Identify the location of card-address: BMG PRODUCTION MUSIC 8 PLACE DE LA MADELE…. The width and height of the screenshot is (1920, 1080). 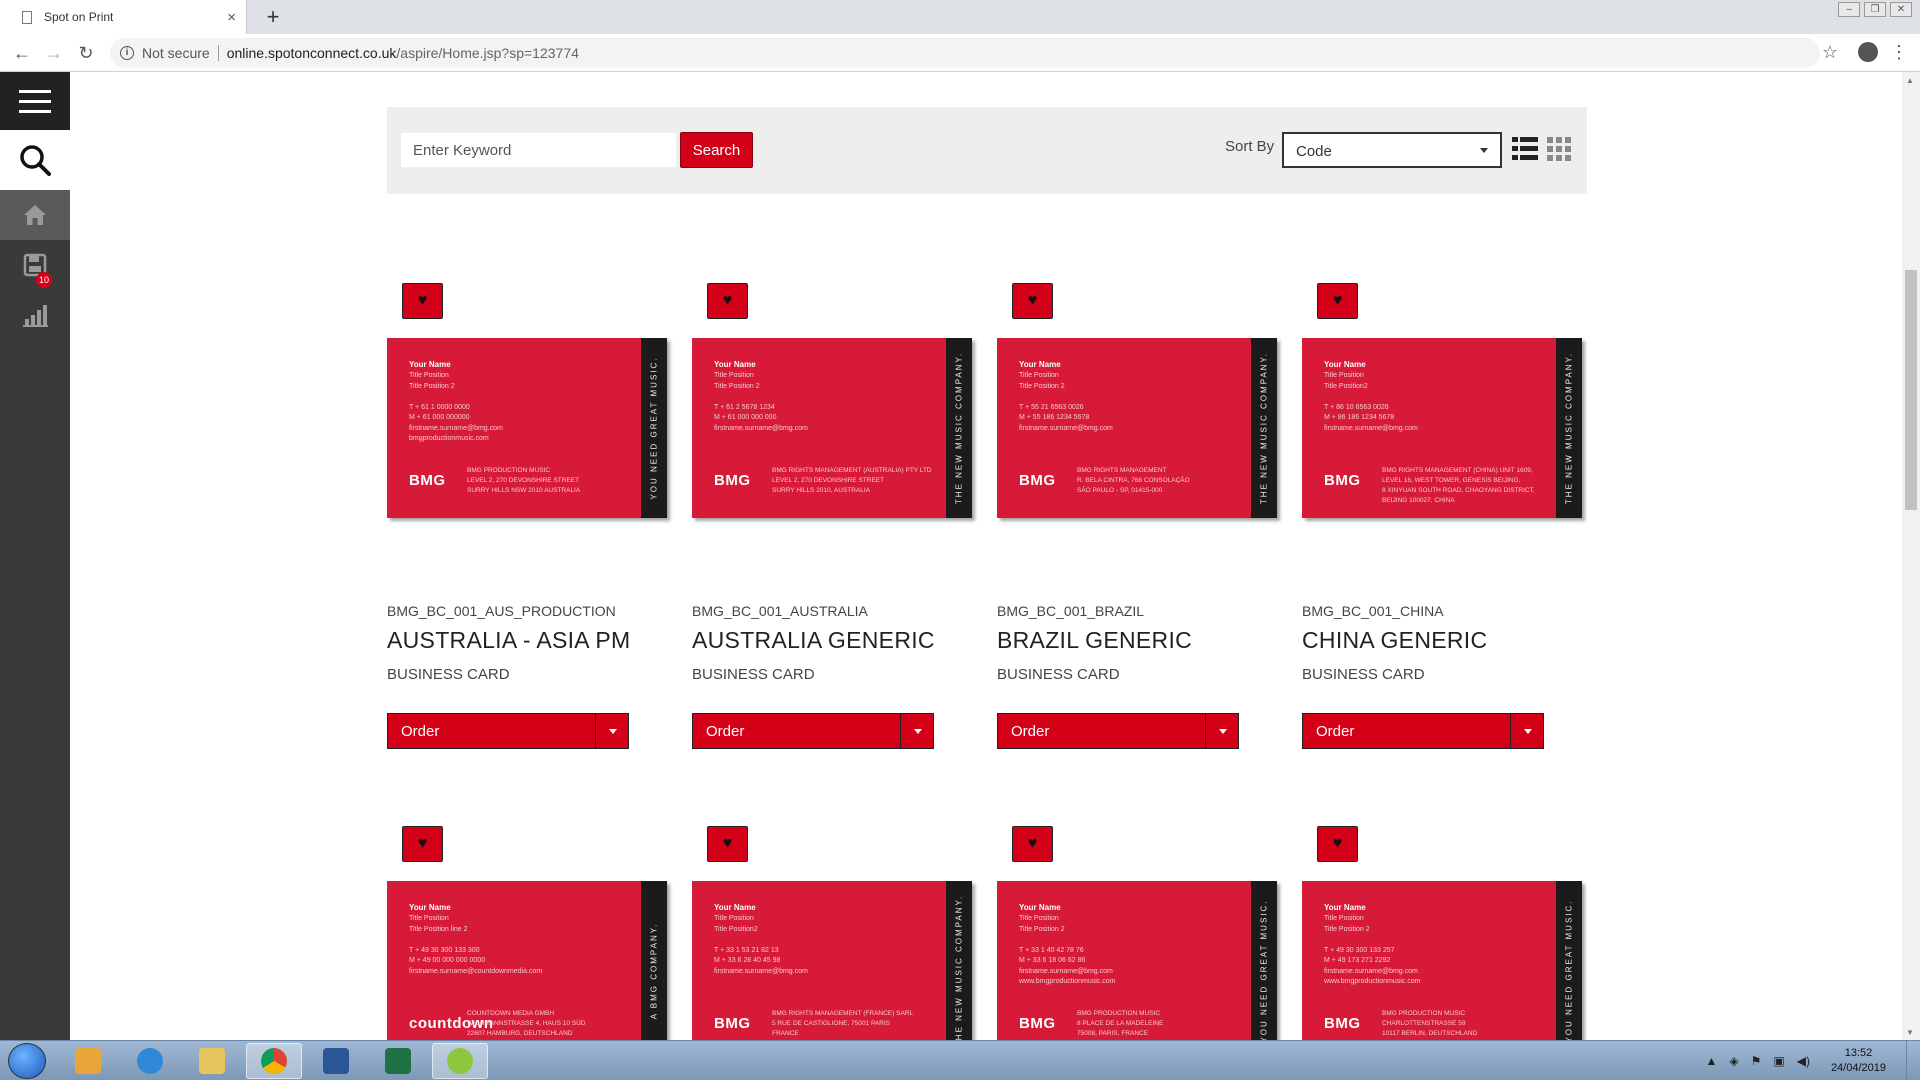
(1120, 1024).